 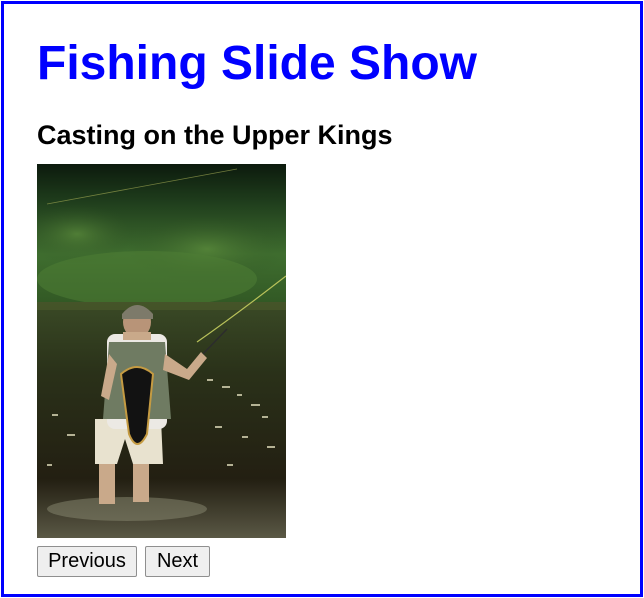 I want to click on next-button: Next, so click(x=177, y=561).